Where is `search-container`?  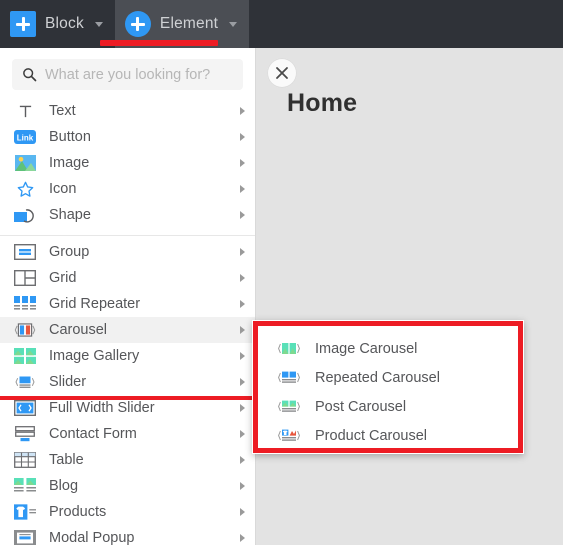
search-container is located at coordinates (127, 73).